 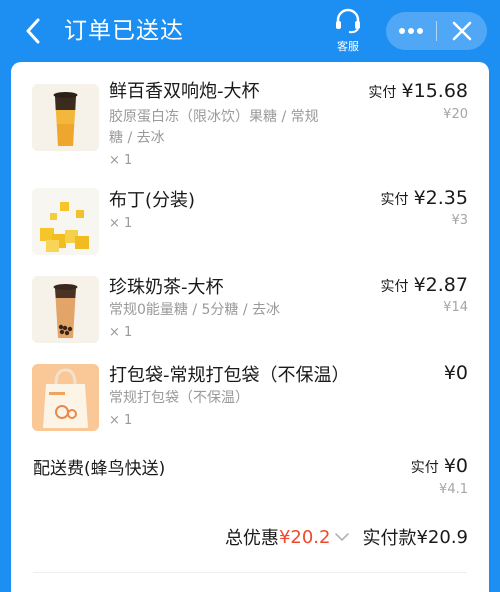 I want to click on chevron-down-icon, so click(x=342, y=537).